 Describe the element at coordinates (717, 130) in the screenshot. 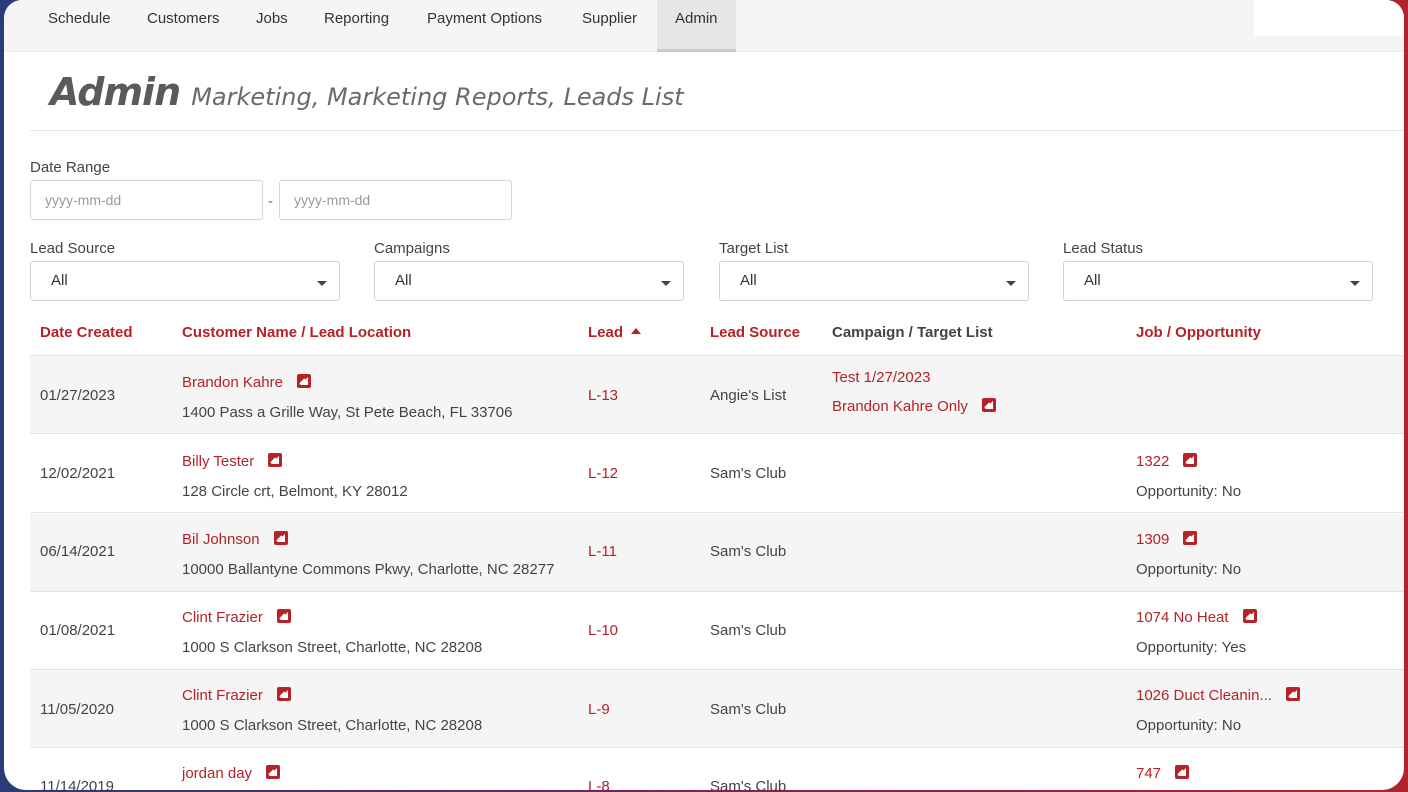

I see `title-divider` at that location.